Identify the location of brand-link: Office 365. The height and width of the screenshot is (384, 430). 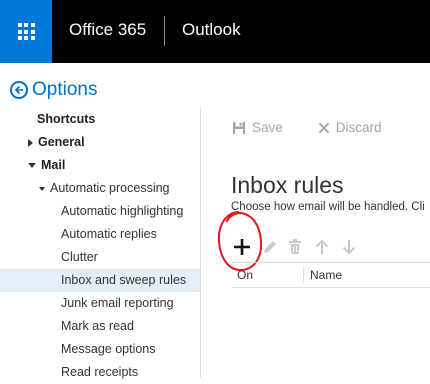
(107, 30).